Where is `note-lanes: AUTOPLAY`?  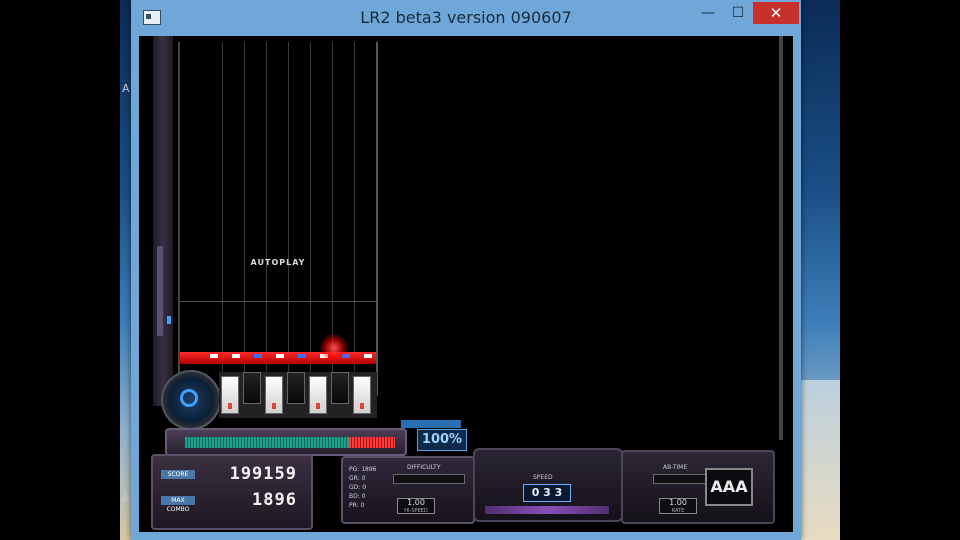
note-lanes: AUTOPLAY is located at coordinates (278, 219).